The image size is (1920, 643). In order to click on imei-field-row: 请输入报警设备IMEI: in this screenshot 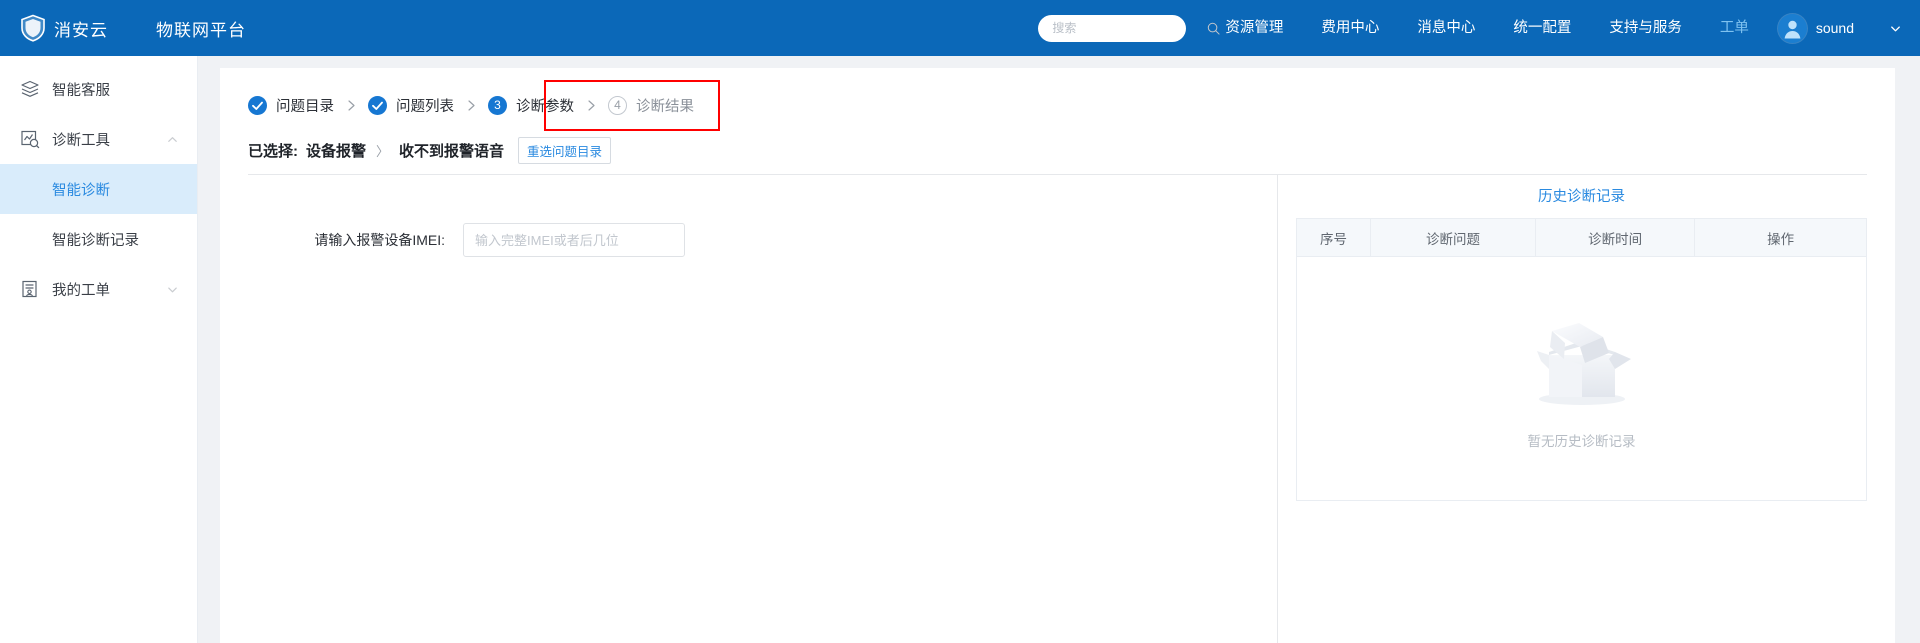, I will do `click(762, 240)`.